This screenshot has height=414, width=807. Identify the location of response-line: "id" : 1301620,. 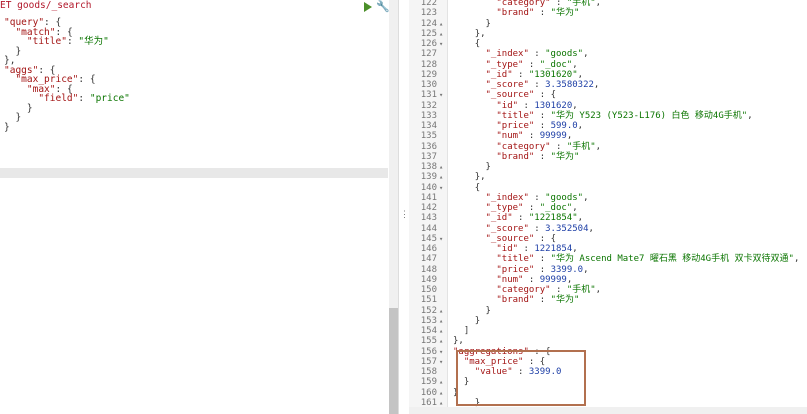
(537, 105).